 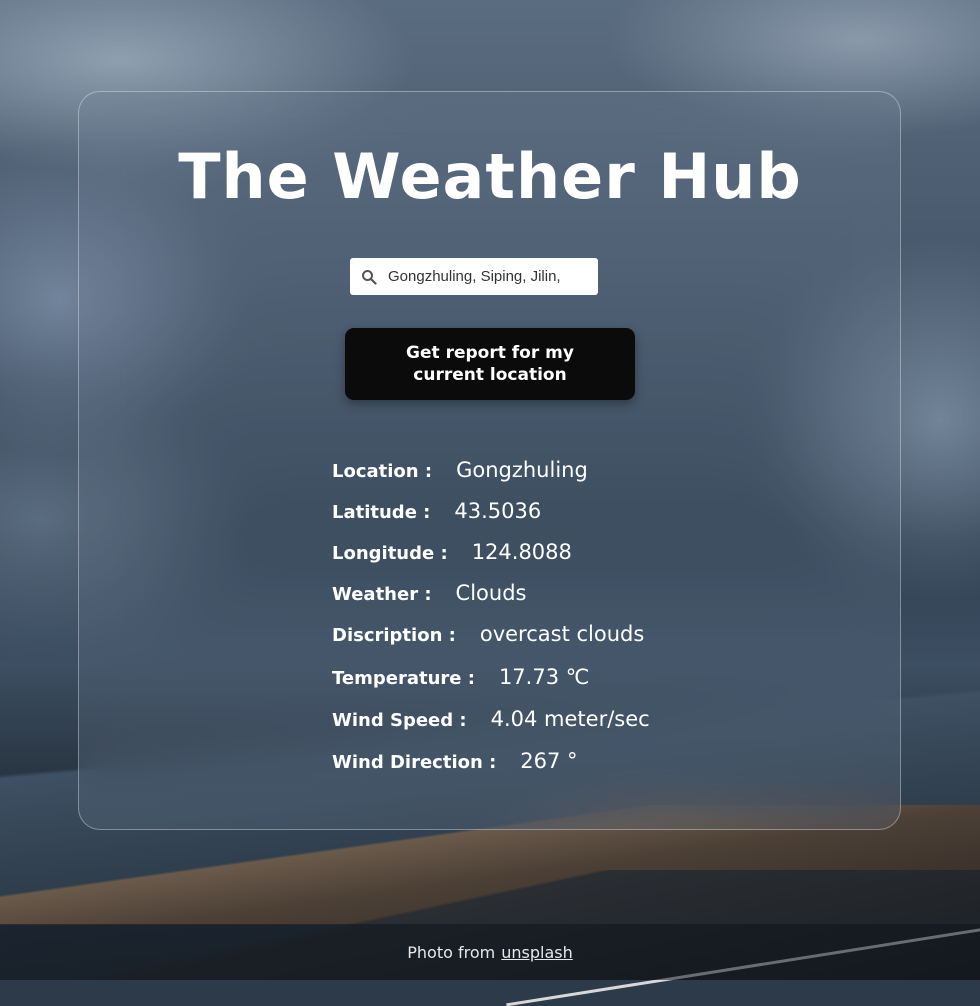 I want to click on report-label: Location :, so click(x=382, y=471).